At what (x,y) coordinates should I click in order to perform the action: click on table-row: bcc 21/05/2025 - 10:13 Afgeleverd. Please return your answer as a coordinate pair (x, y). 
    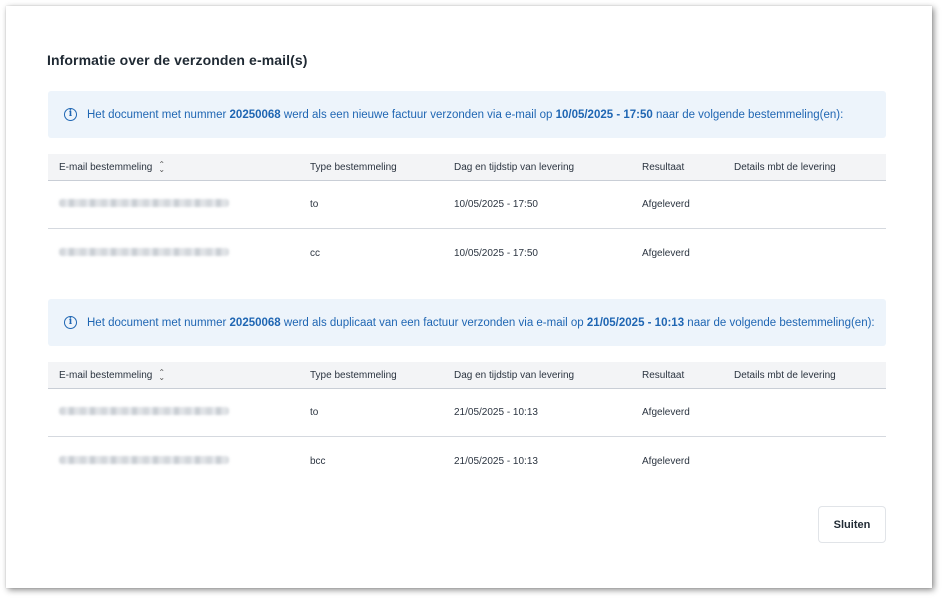
    Looking at the image, I should click on (467, 461).